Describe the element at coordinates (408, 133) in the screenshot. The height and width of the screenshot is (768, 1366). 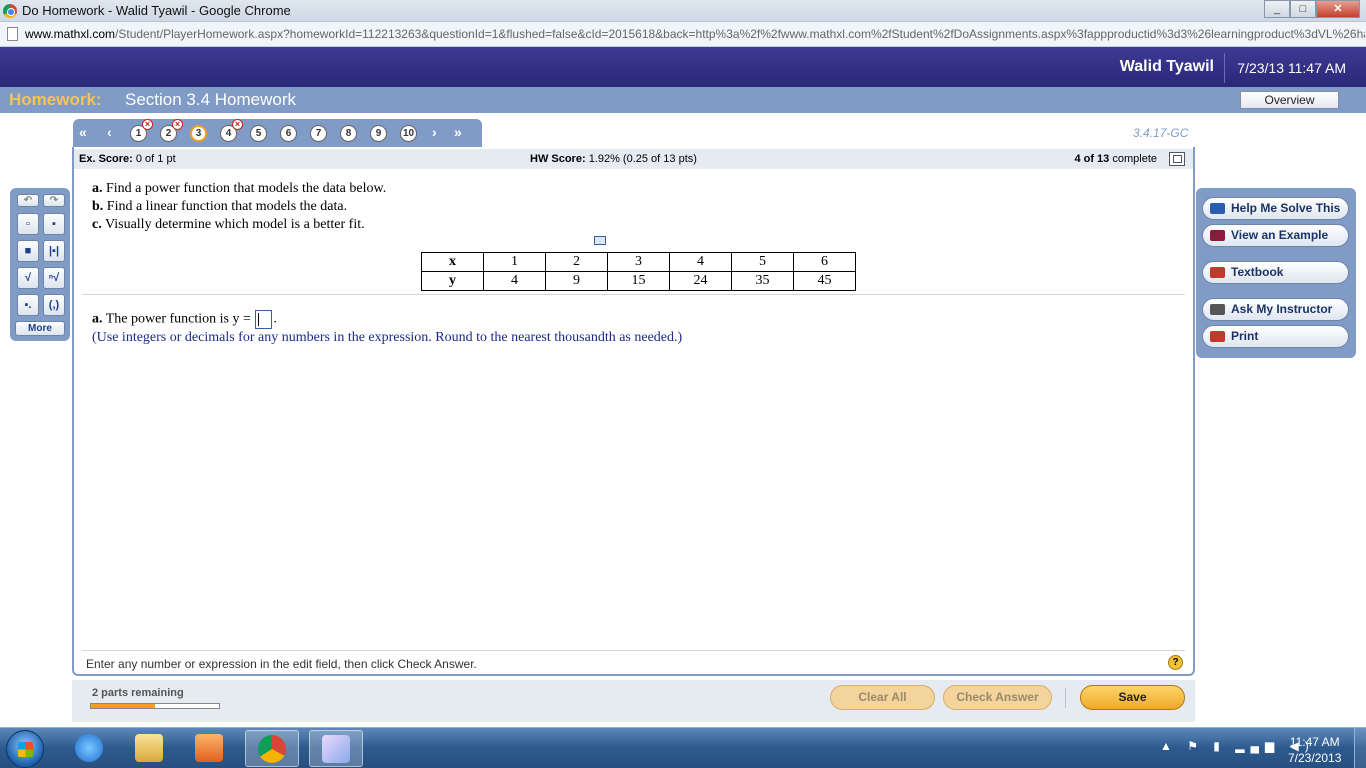
I see `question-10-button: 10` at that location.